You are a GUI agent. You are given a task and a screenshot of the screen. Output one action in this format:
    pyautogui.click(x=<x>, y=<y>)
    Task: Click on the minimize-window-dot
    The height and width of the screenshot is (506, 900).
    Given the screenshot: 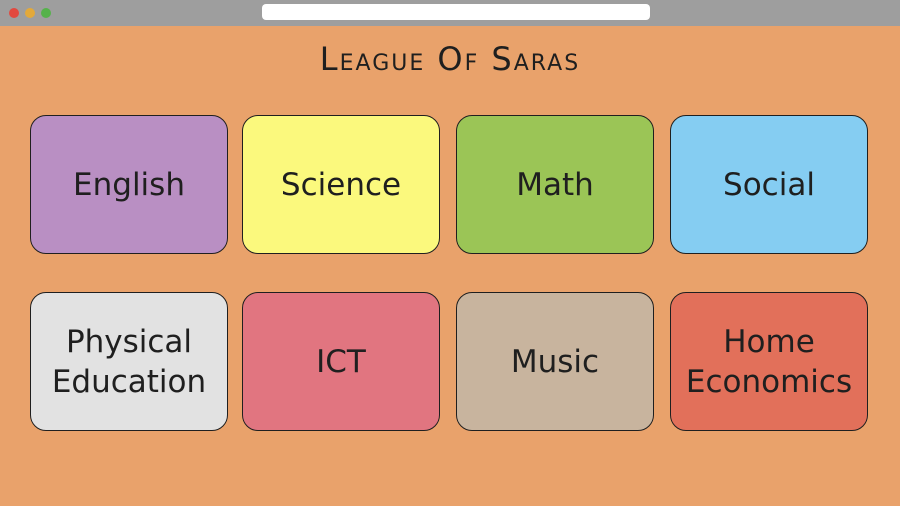 What is the action you would take?
    pyautogui.click(x=30, y=13)
    